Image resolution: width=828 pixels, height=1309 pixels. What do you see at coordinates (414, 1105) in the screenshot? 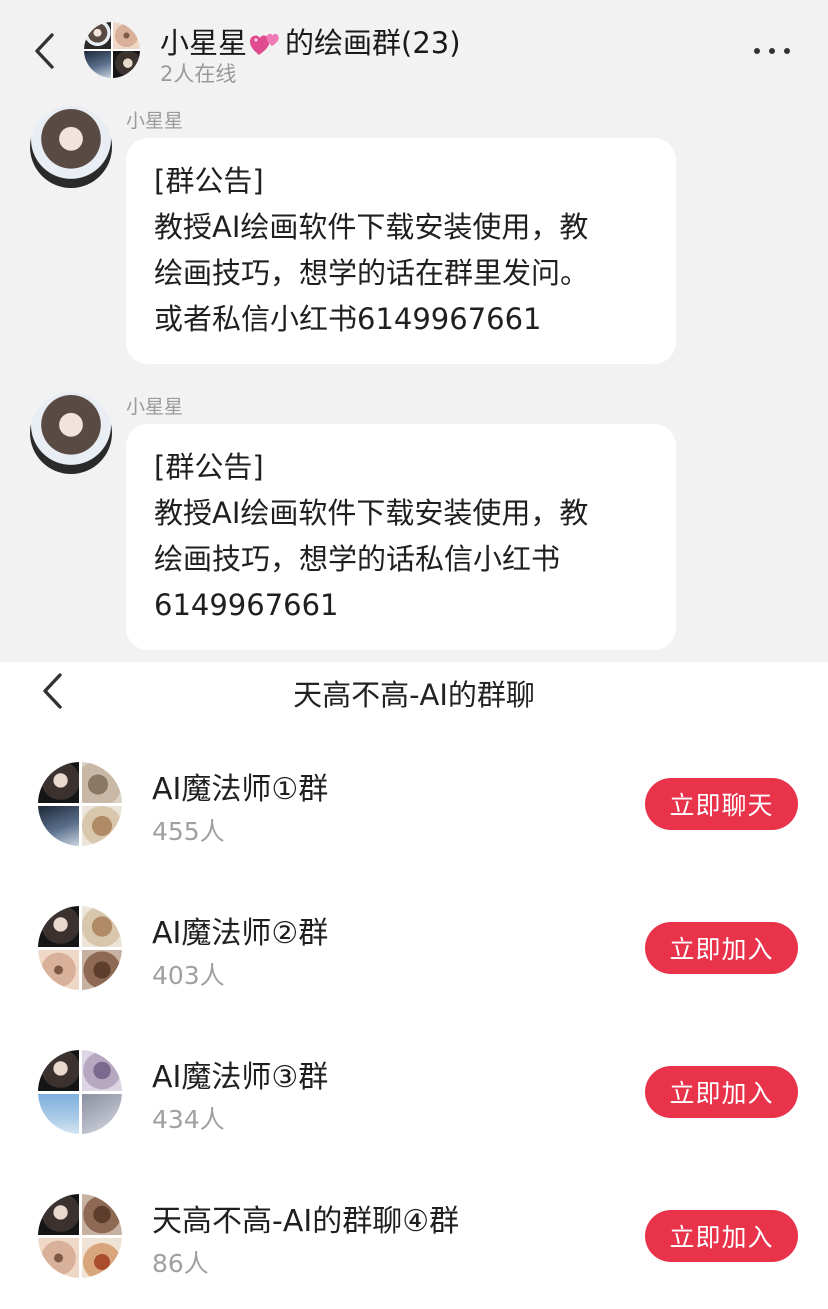
I see `list-item: AI魔法师③群 434人 立即加入` at bounding box center [414, 1105].